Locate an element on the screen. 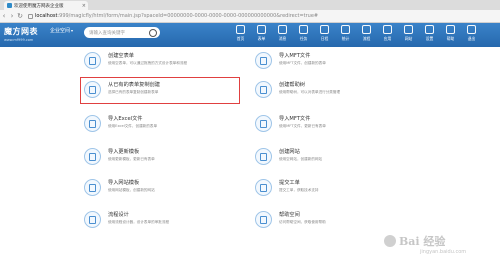 The width and height of the screenshot is (500, 265). tool-label: 消息 is located at coordinates (282, 38).